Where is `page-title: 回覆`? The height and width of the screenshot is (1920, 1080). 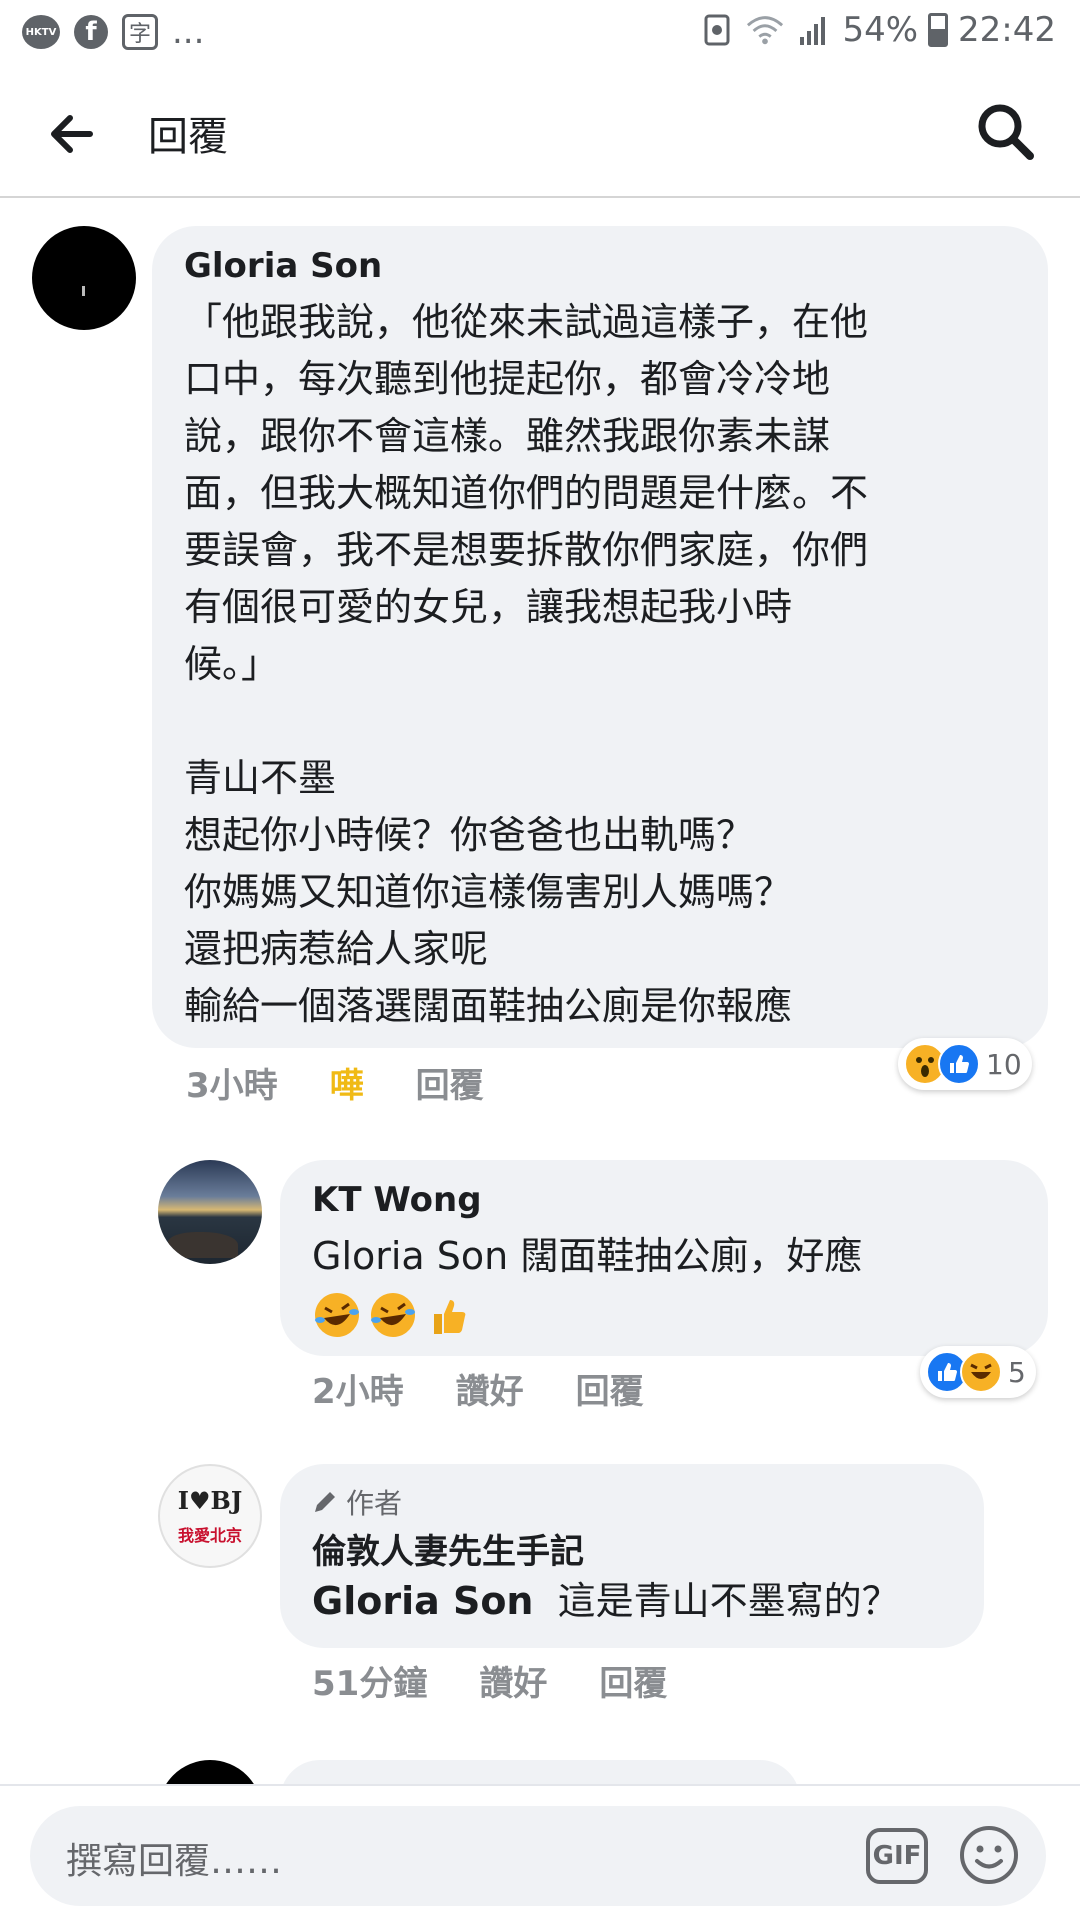
page-title: 回覆 is located at coordinates (188, 137).